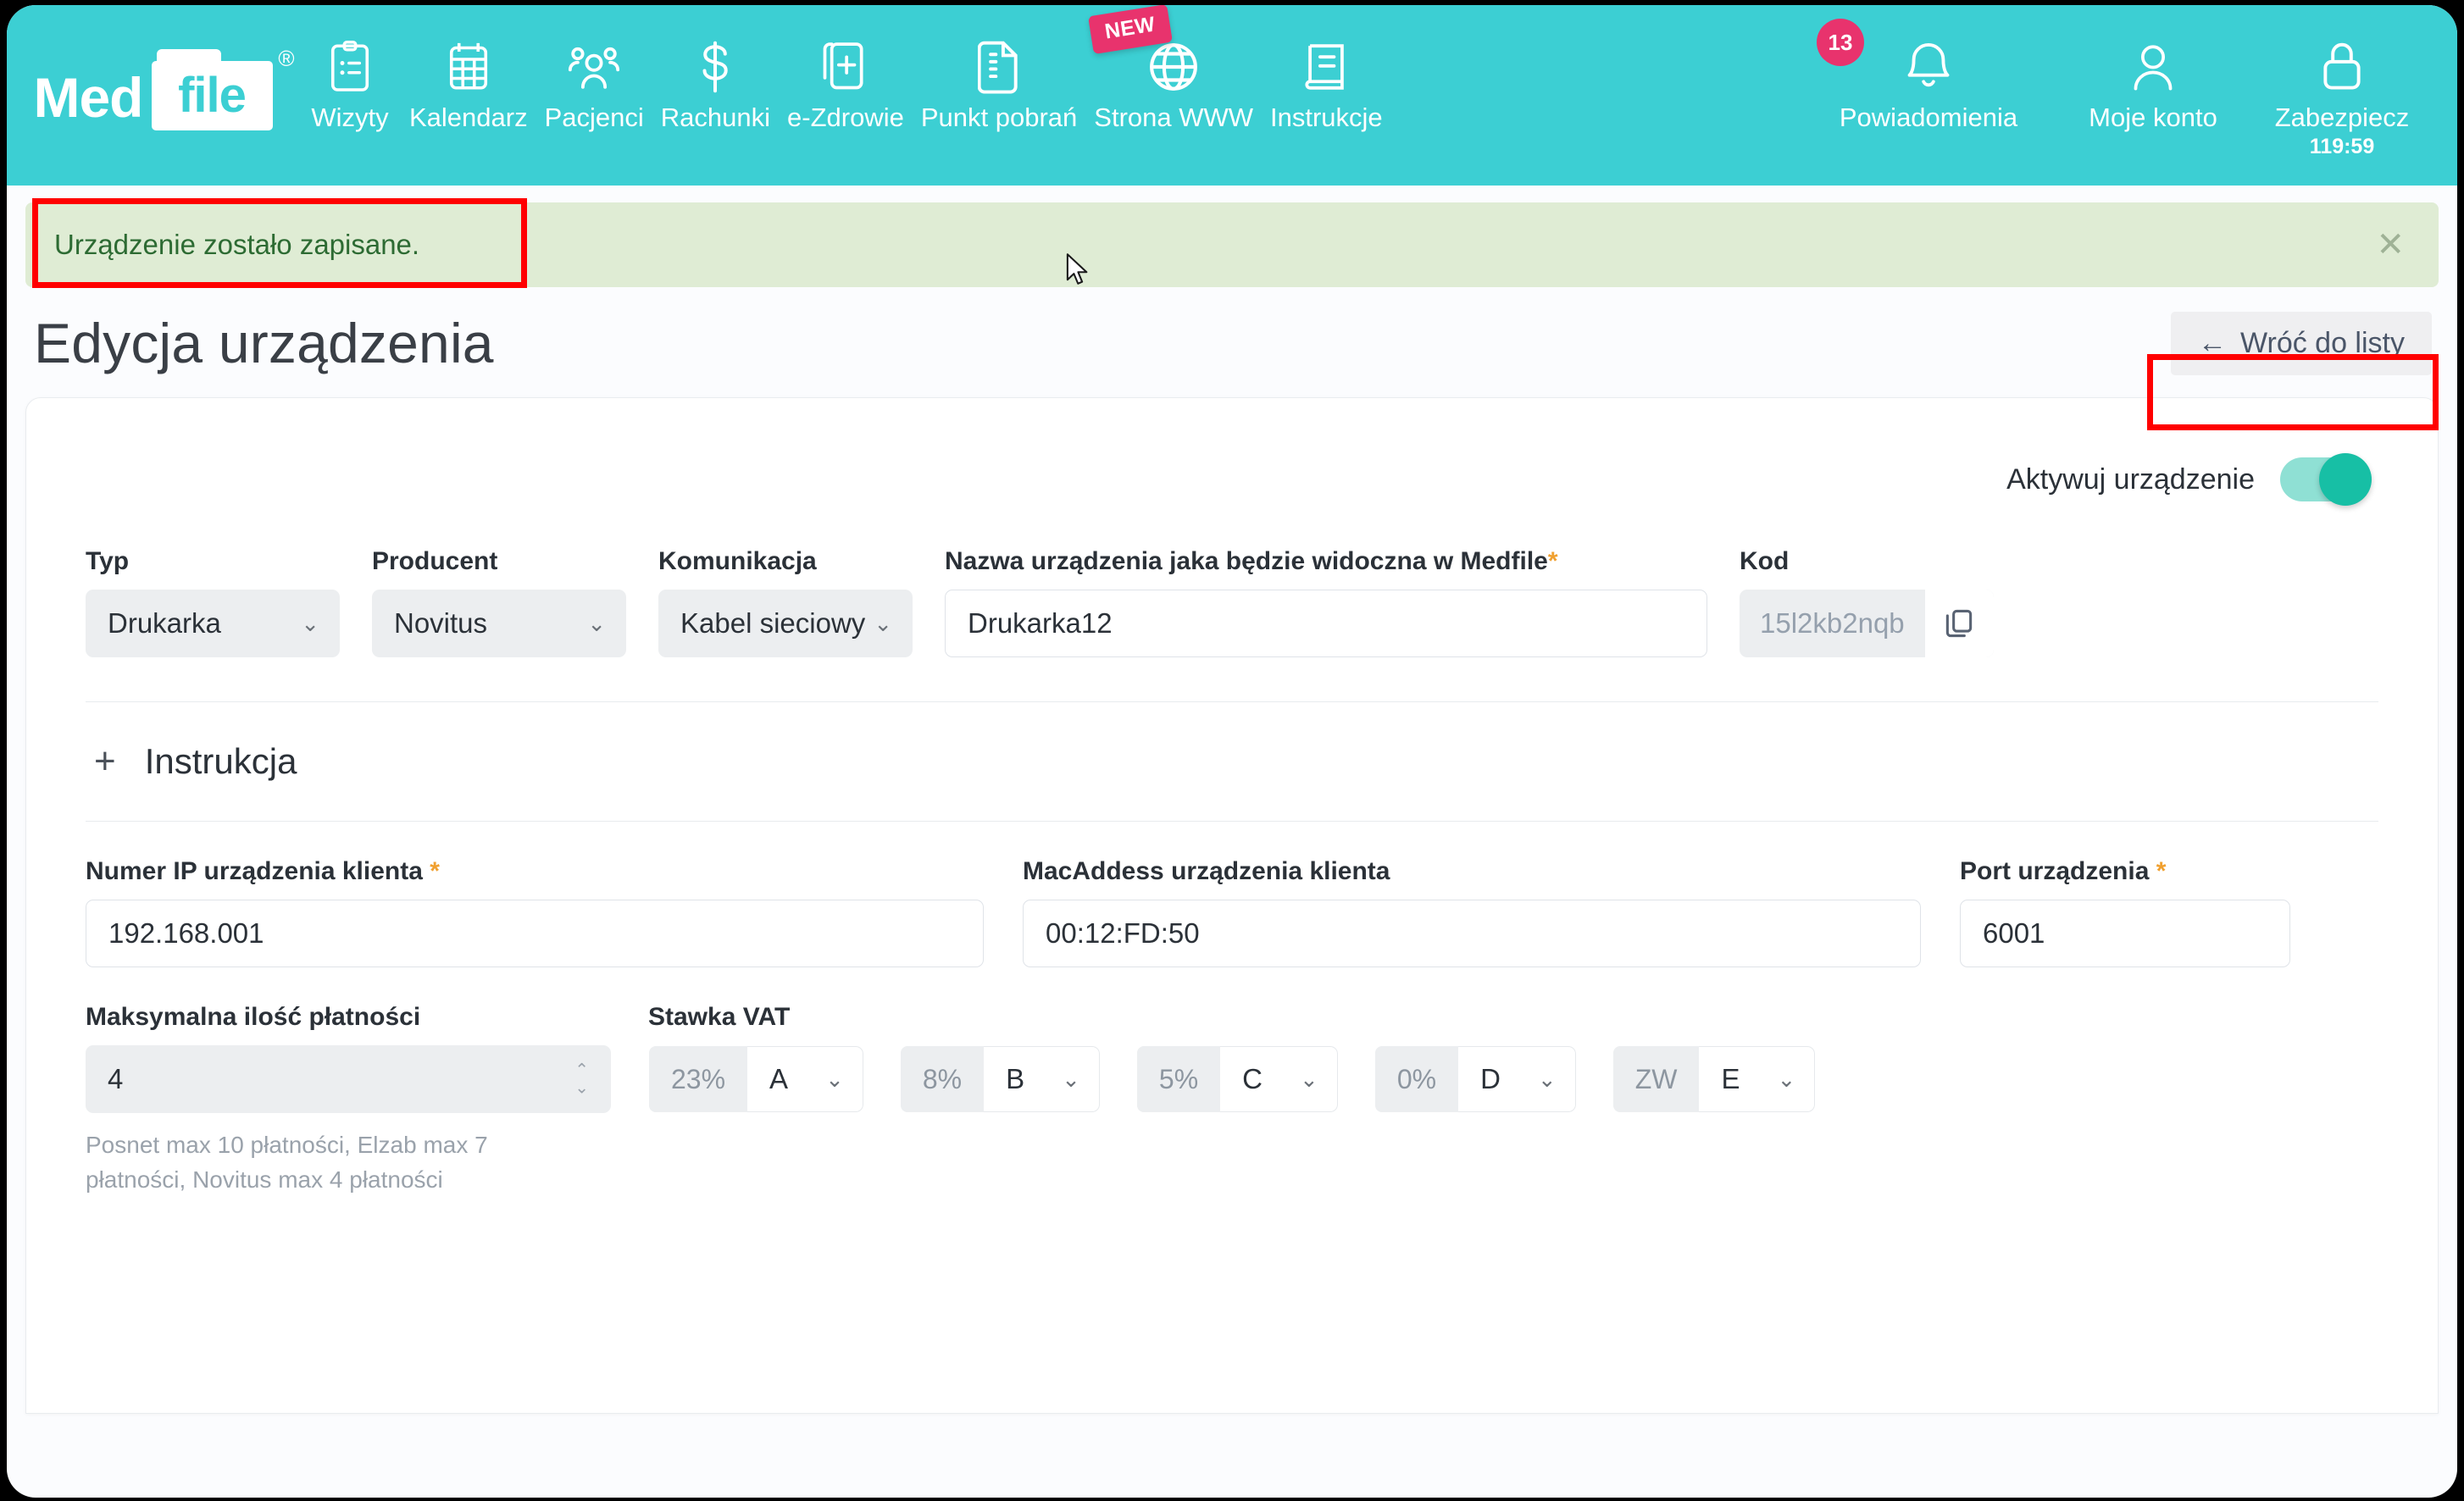 The height and width of the screenshot is (1501, 2464). I want to click on field-producent: Producent Novitus ⌄, so click(499, 602).